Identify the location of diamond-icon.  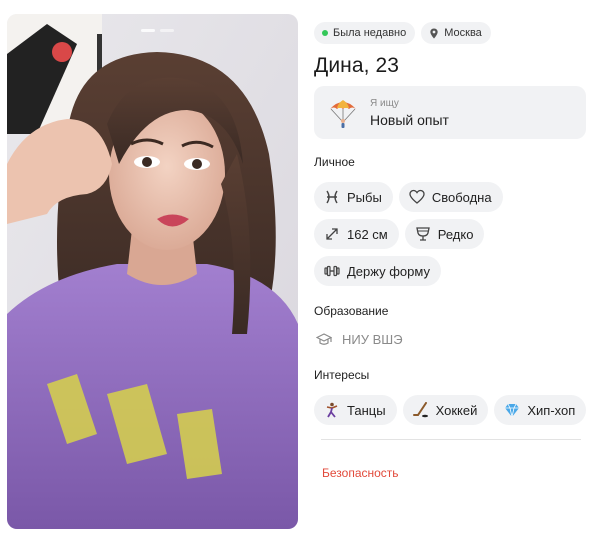
(512, 410).